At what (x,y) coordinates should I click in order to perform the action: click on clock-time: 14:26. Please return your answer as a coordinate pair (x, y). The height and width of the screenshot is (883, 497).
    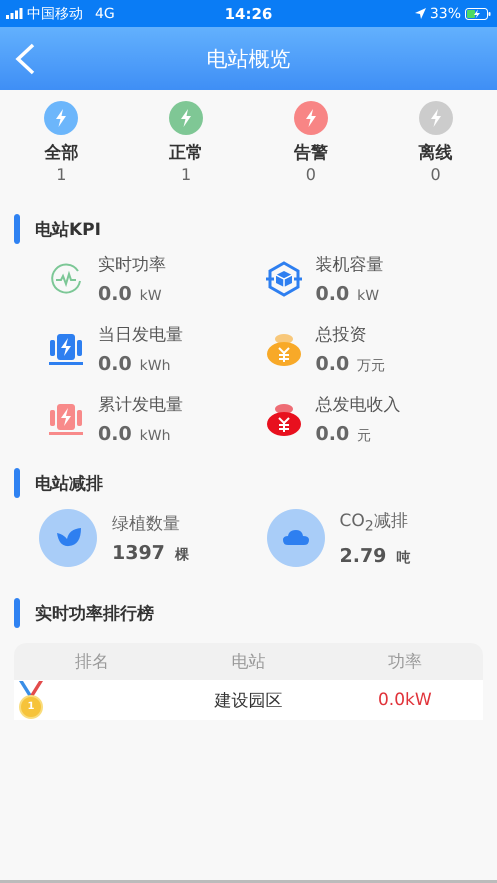
    Looking at the image, I should click on (248, 13).